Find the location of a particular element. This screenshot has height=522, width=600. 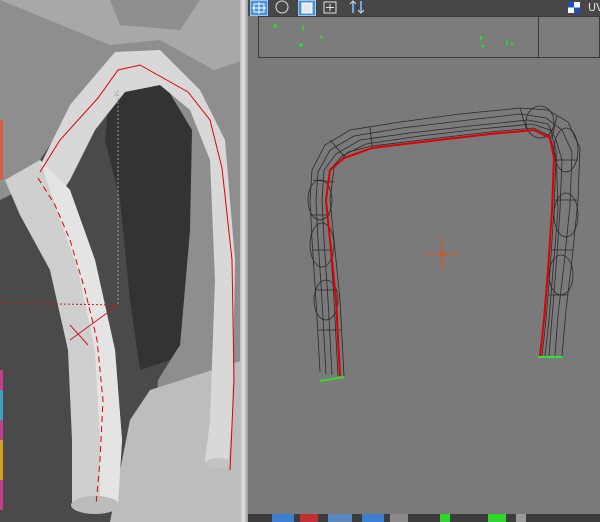

uv-editor-label: UV is located at coordinates (594, 7).